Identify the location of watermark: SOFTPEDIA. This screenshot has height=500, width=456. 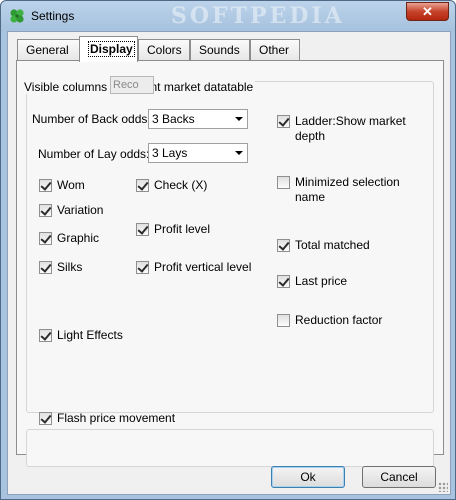
(258, 16).